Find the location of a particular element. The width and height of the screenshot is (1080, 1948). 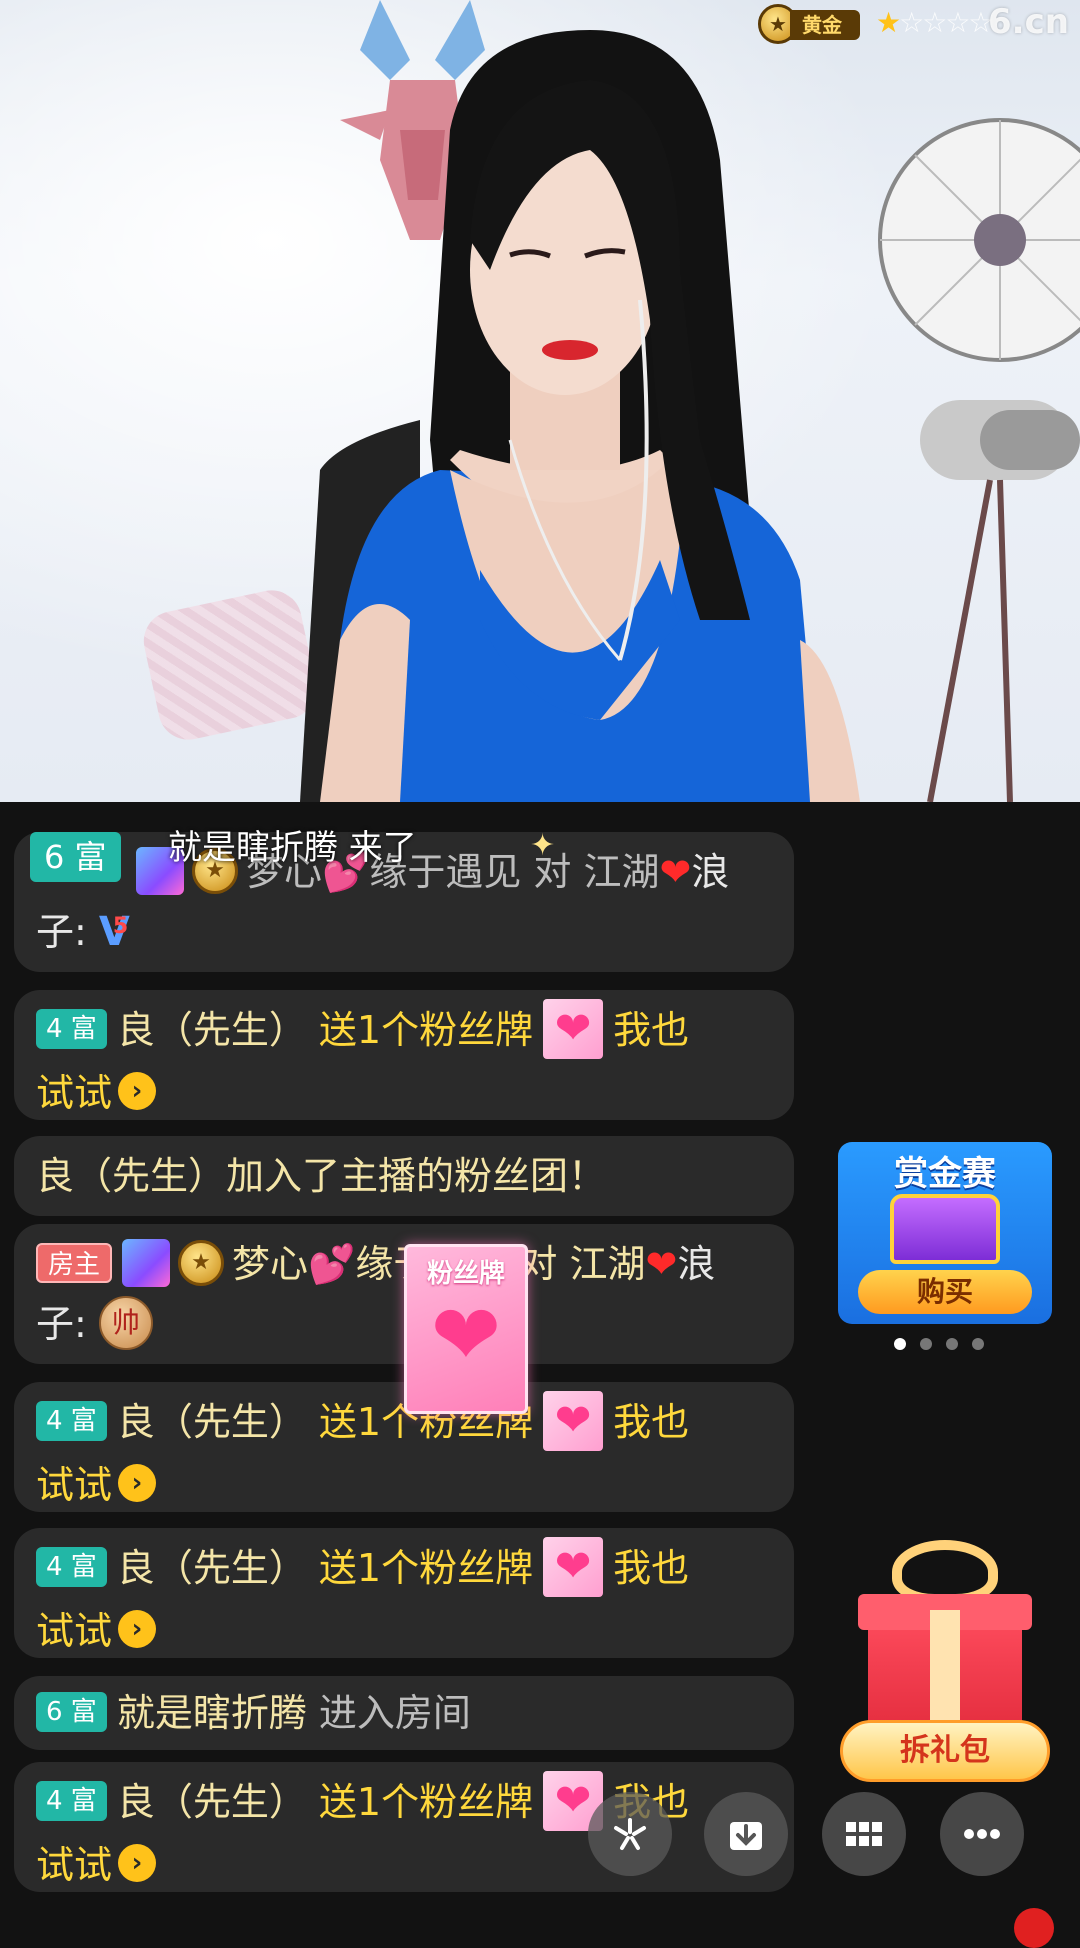

level-stars: ★☆☆☆☆ is located at coordinates (935, 22).